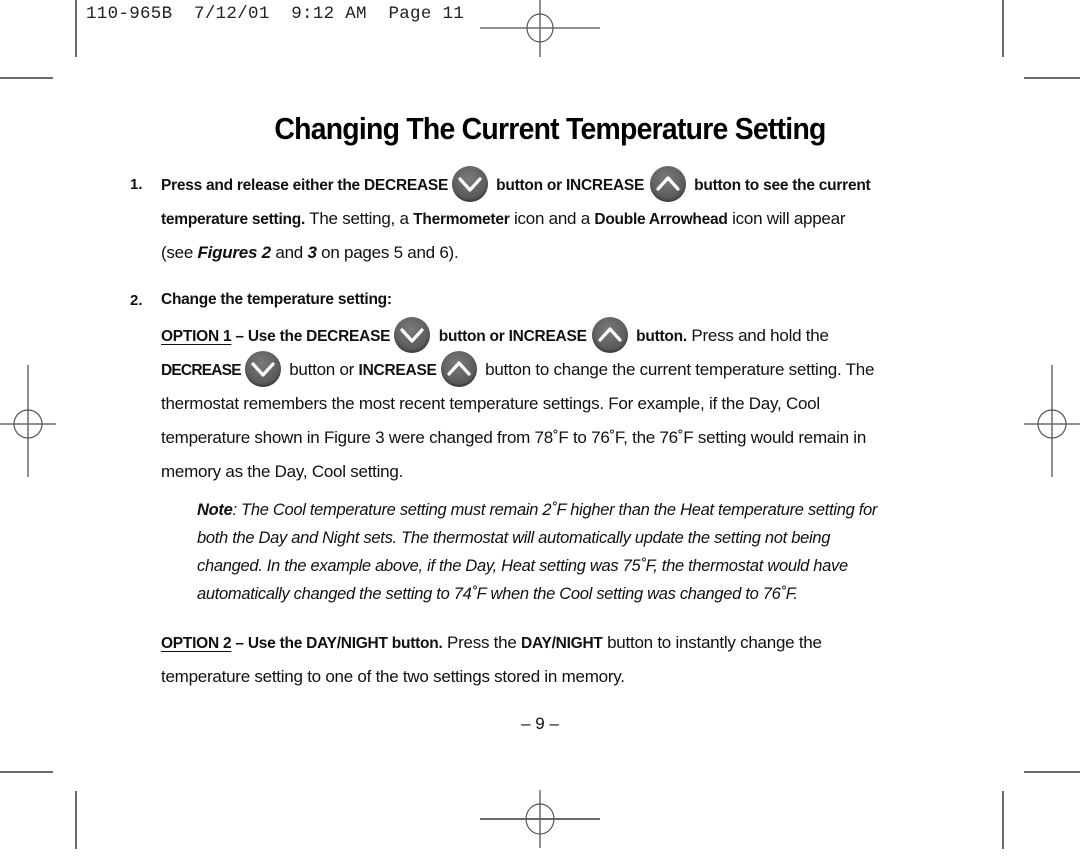  What do you see at coordinates (359, 218) in the screenshot?
I see `step-1-text: The setting, a` at bounding box center [359, 218].